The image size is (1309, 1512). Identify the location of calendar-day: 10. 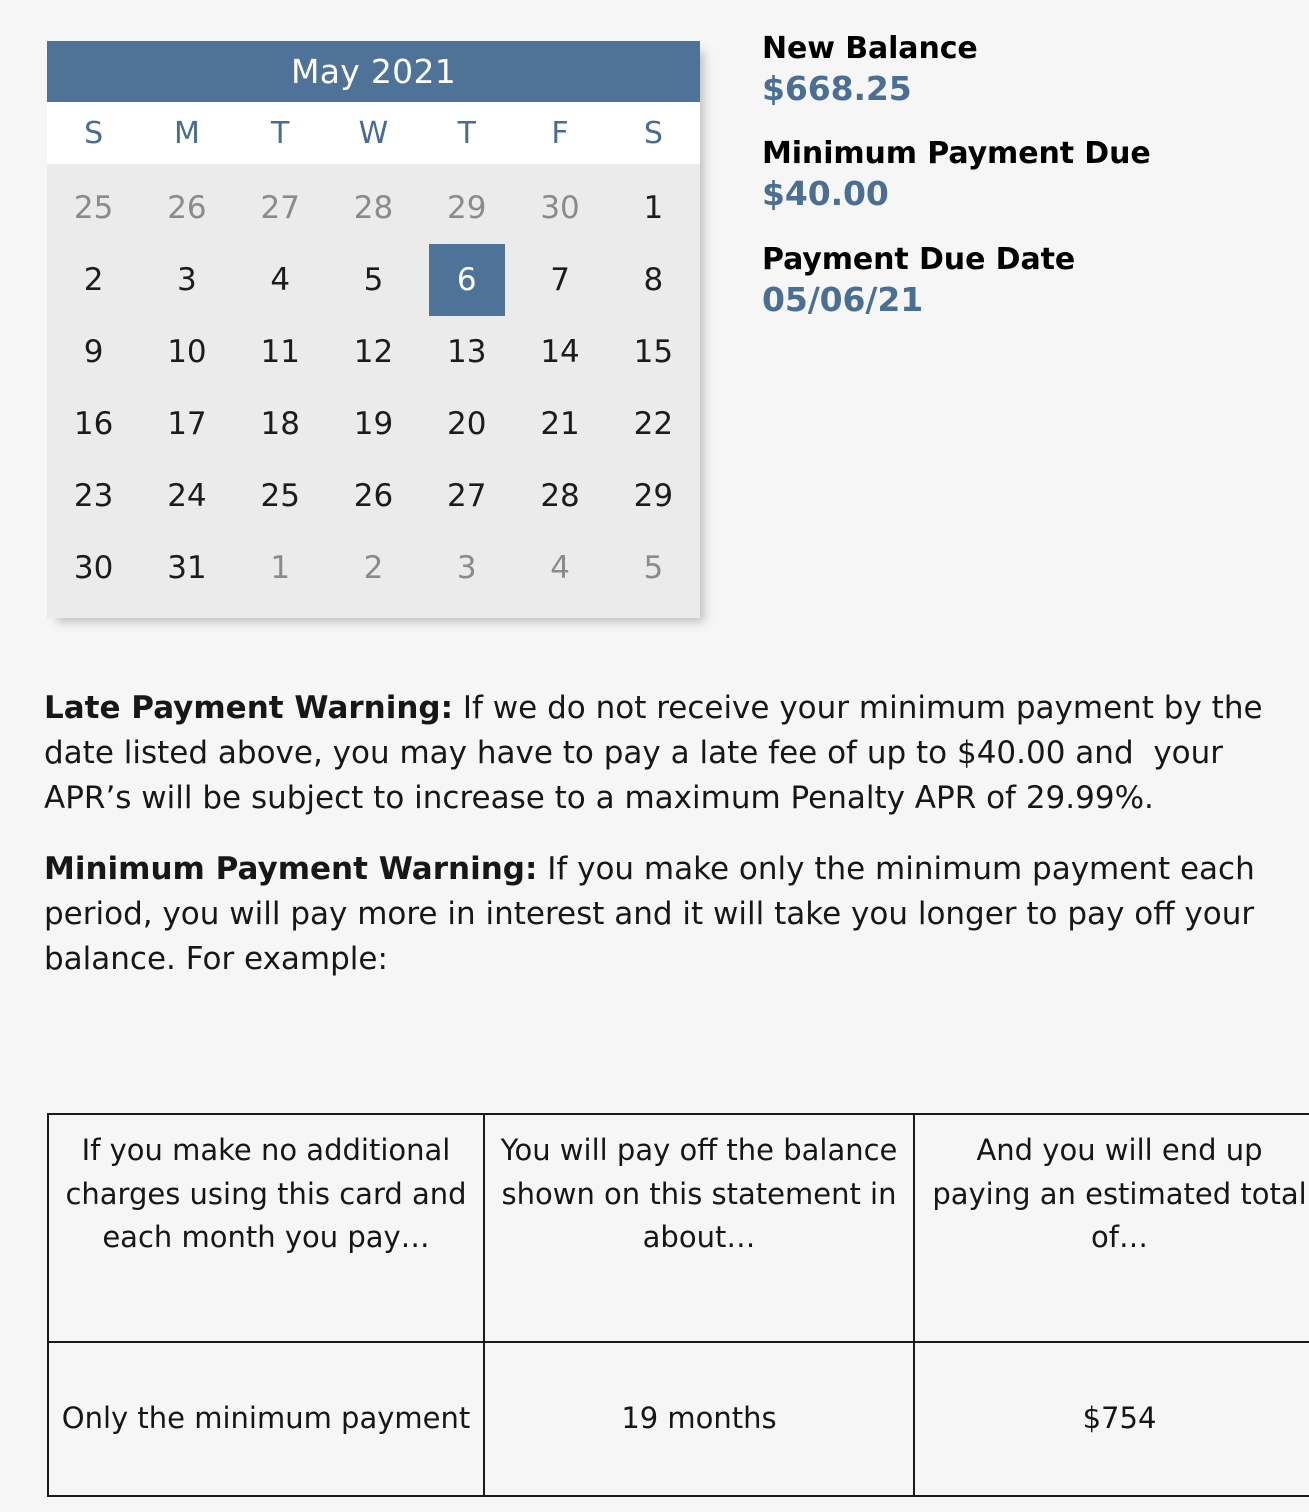
(186, 352).